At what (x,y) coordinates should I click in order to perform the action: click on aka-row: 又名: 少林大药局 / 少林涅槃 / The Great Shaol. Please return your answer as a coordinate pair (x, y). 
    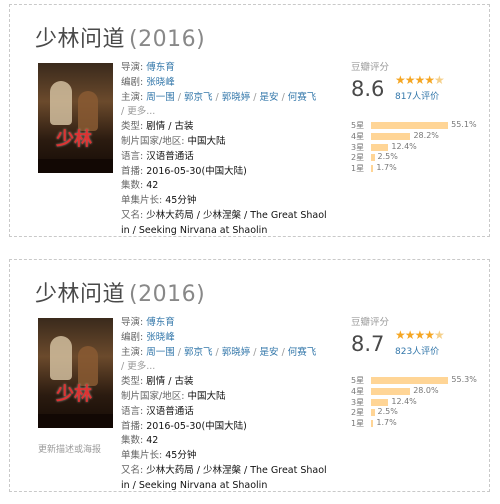
    Looking at the image, I should click on (226, 216).